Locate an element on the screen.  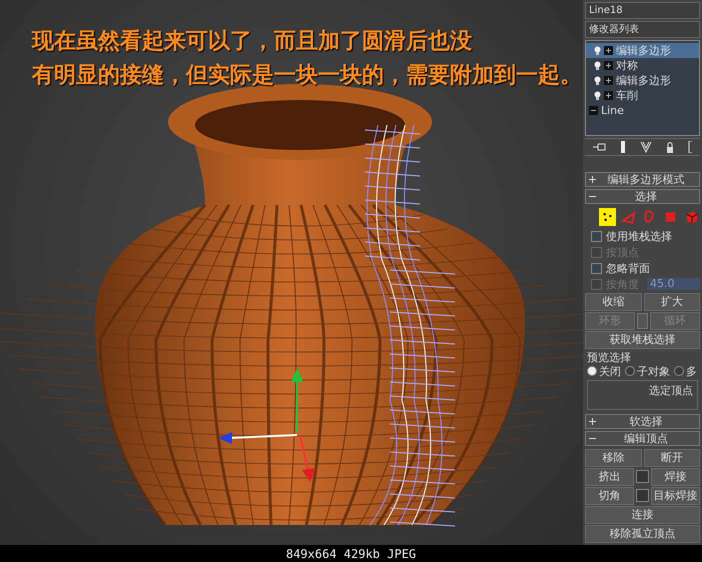
modifier-item: 车削 is located at coordinates (642, 96).